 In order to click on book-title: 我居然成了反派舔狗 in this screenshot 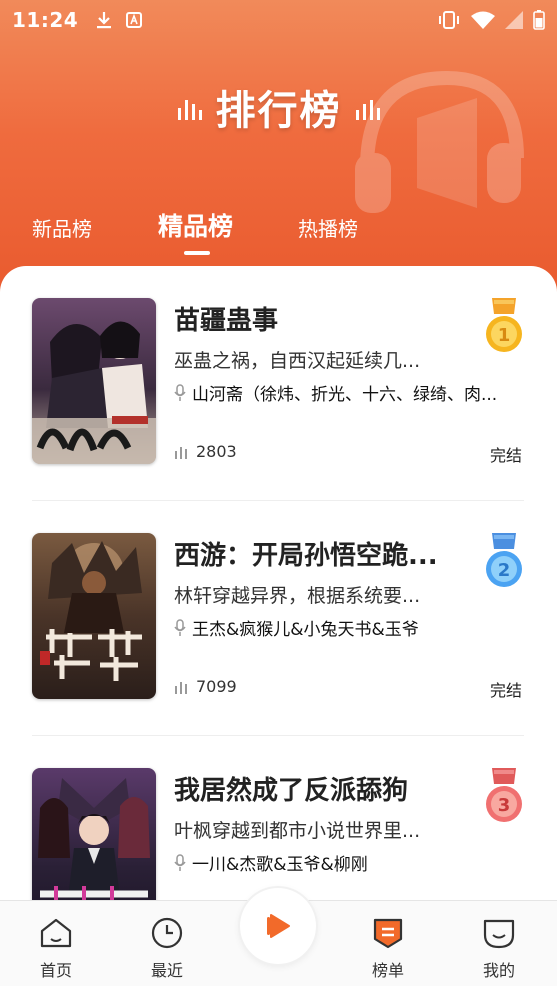, I will do `click(291, 791)`.